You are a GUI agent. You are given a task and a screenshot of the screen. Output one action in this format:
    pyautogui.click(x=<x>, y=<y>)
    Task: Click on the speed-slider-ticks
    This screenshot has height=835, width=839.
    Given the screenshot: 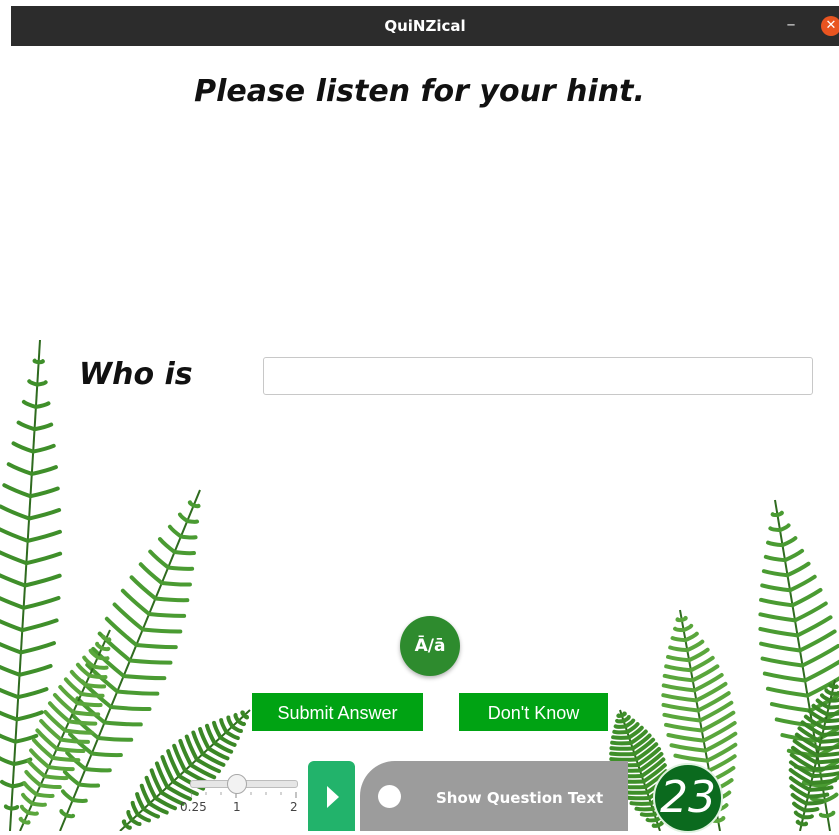 What is the action you would take?
    pyautogui.click(x=244, y=795)
    